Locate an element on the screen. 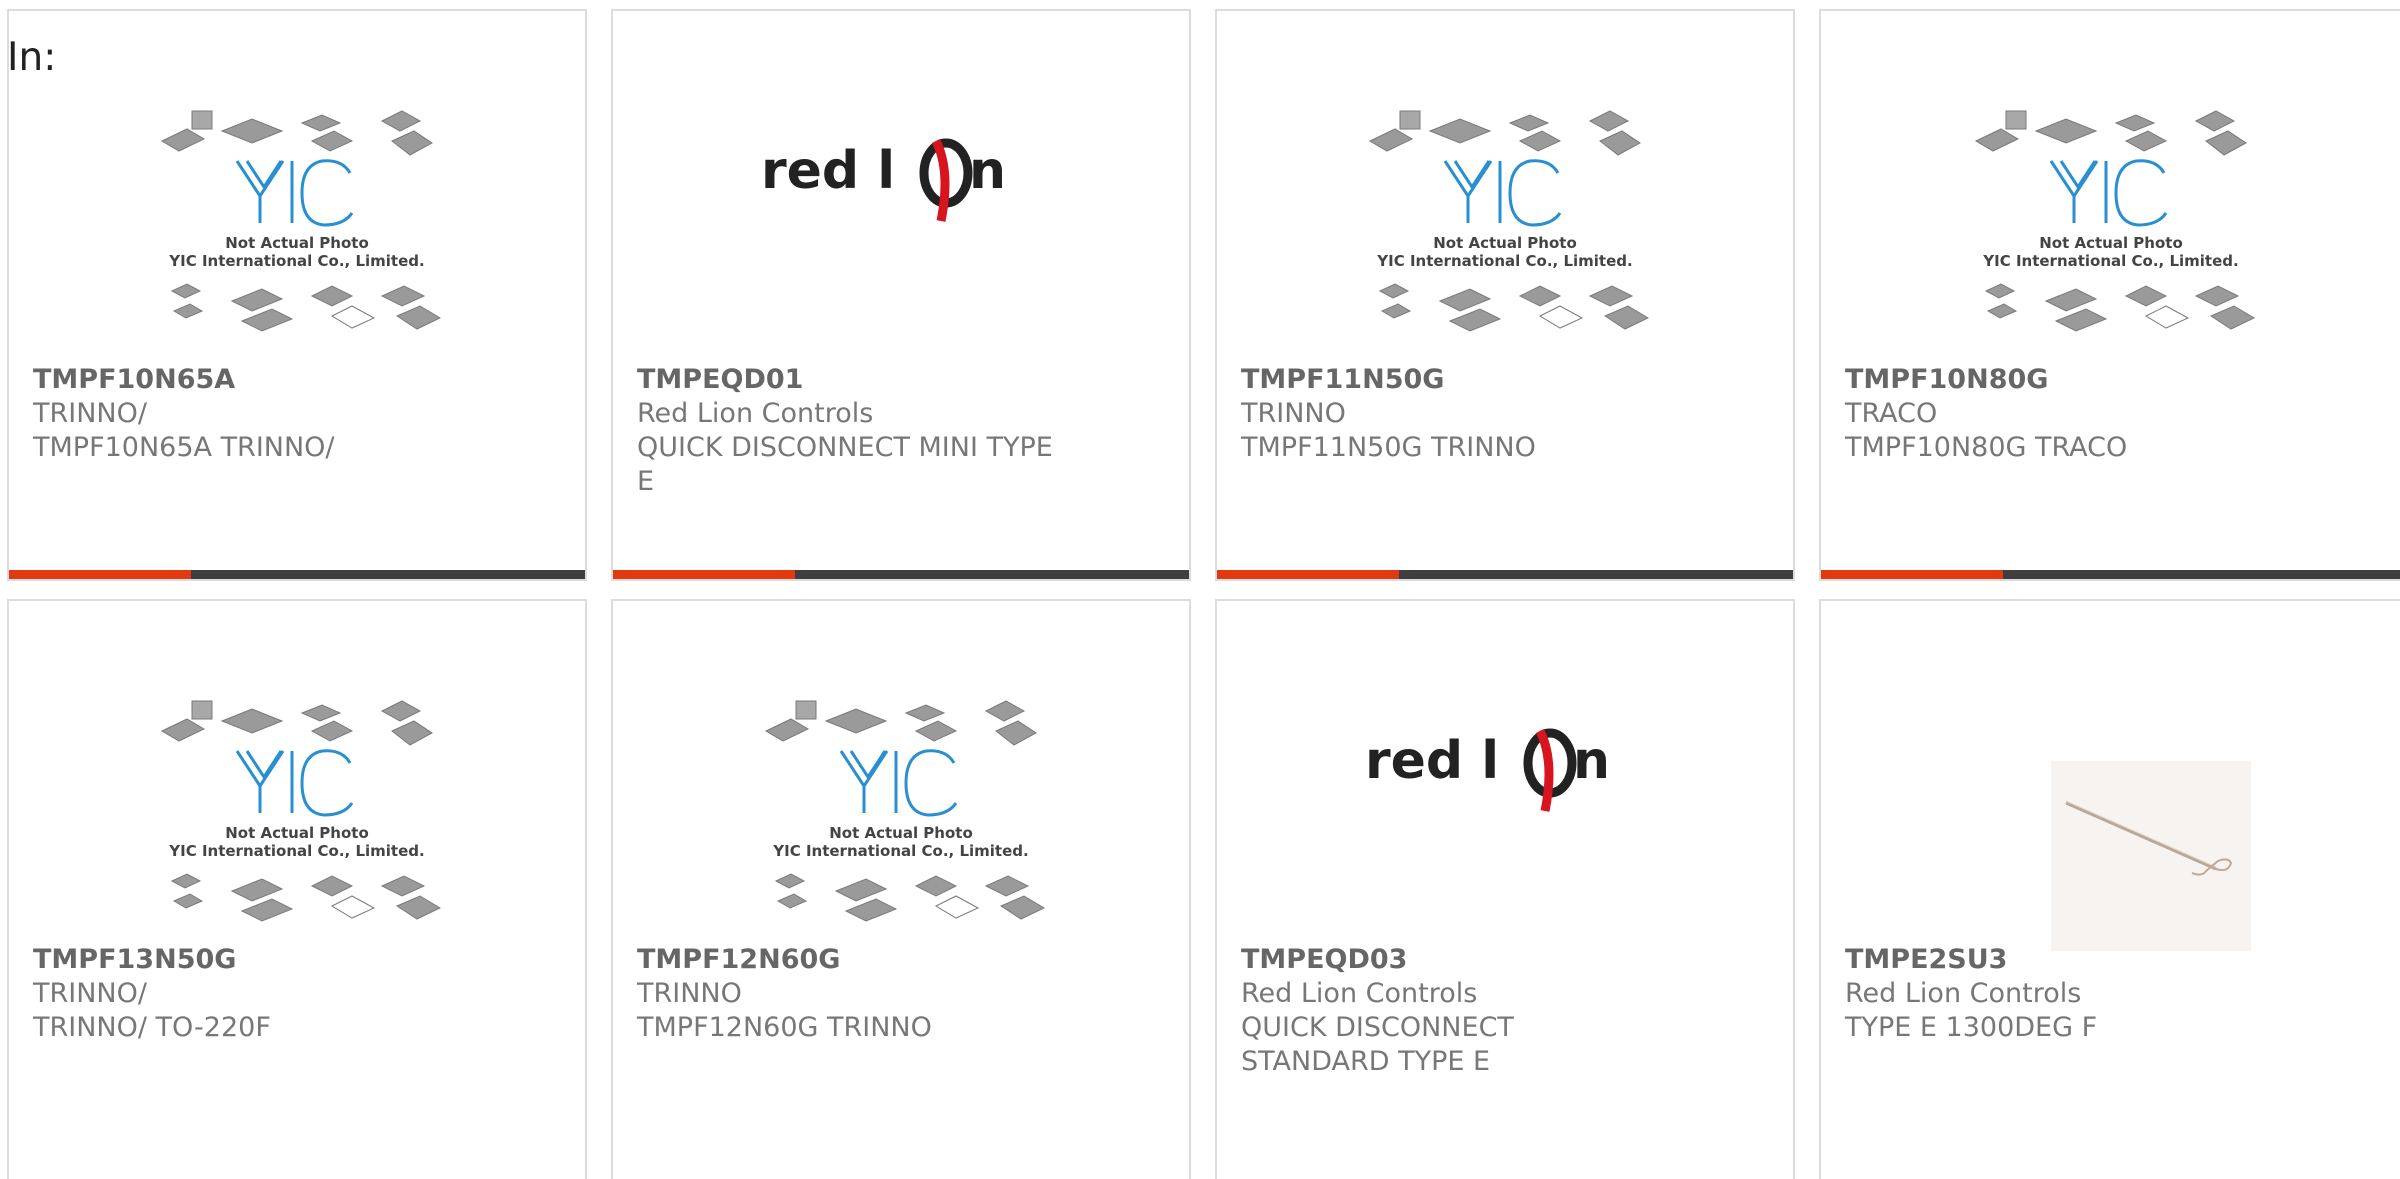  product-info: TMPF10N65A TRINNO/ TMPF10N65A TRINNO/ is located at coordinates (297, 414).